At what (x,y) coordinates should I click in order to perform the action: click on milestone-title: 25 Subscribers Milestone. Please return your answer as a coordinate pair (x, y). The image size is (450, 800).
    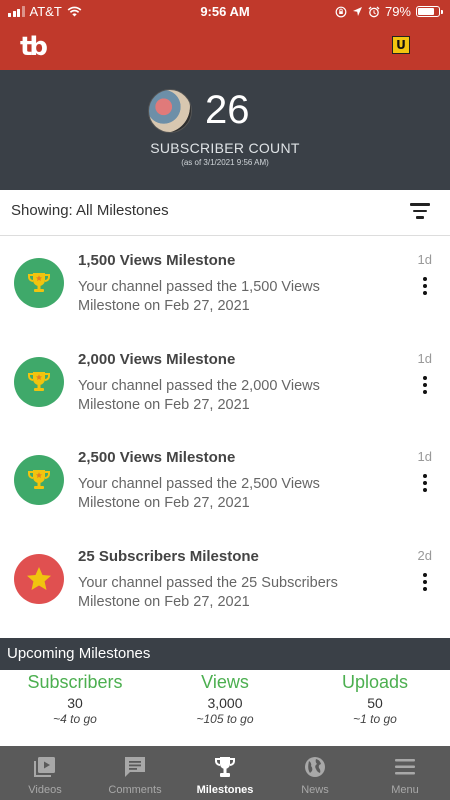
    Looking at the image, I should click on (168, 556).